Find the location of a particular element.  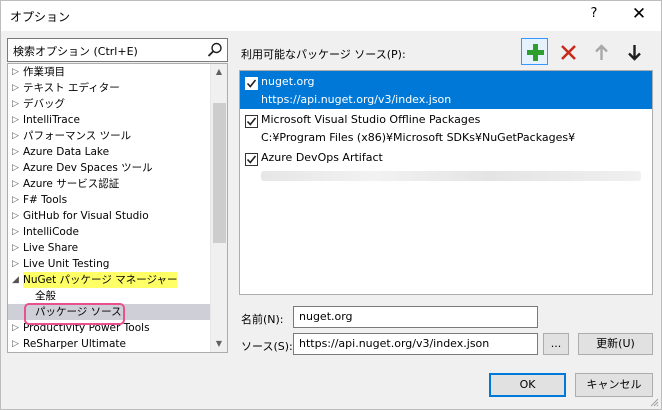

move-up-button is located at coordinates (600, 51).